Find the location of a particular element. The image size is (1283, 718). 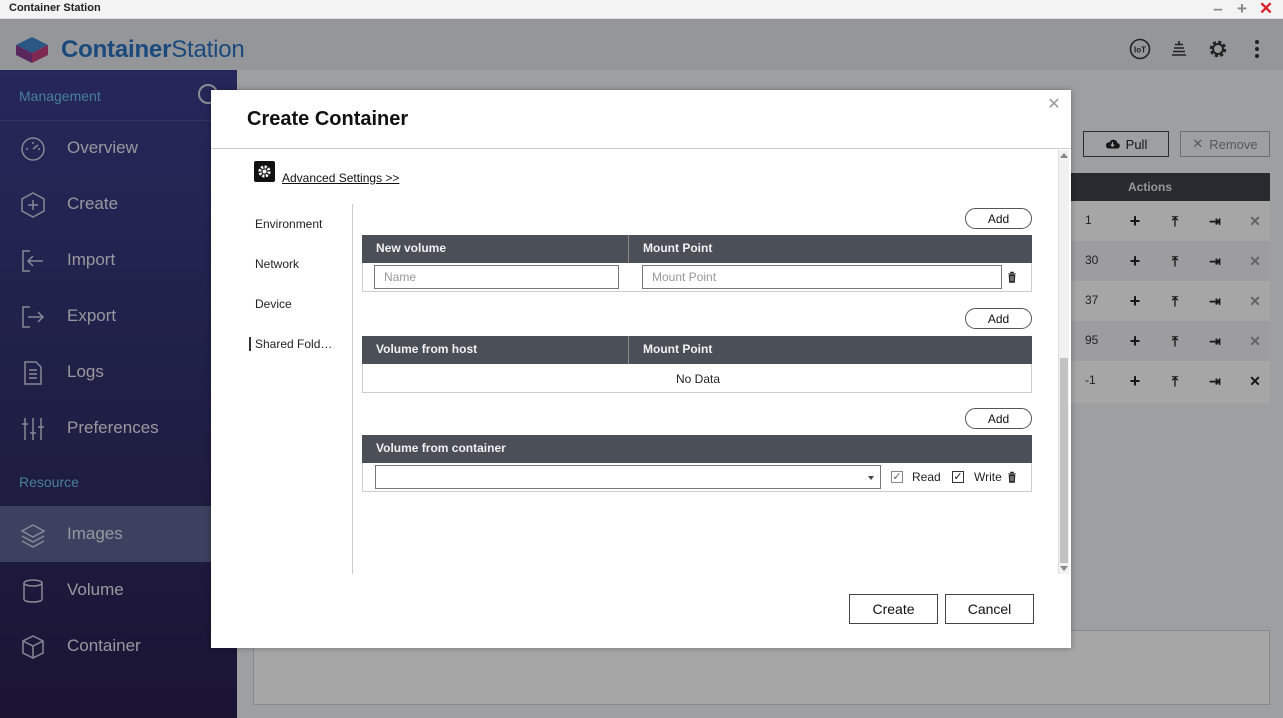

read-checkbox: ✓ is located at coordinates (897, 477).